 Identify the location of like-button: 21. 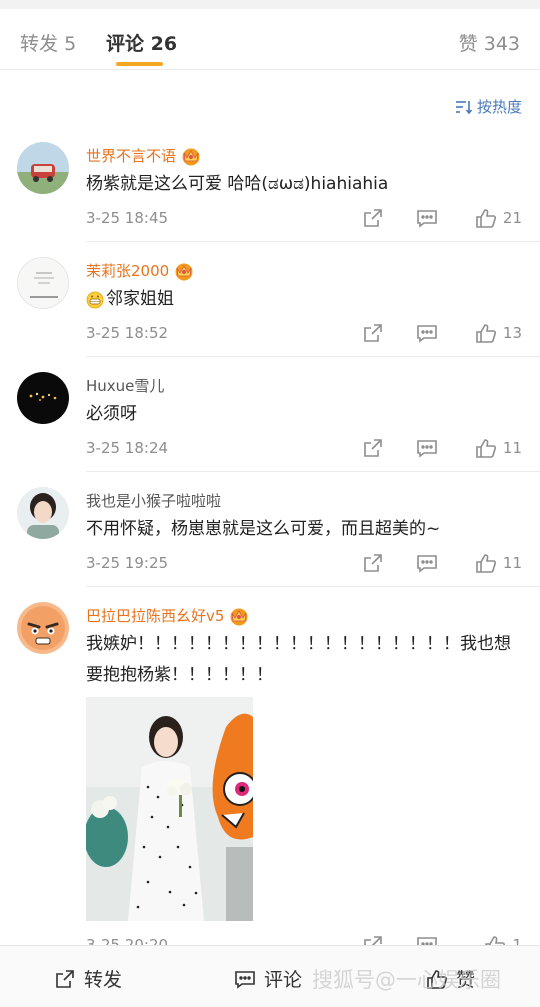
(498, 218).